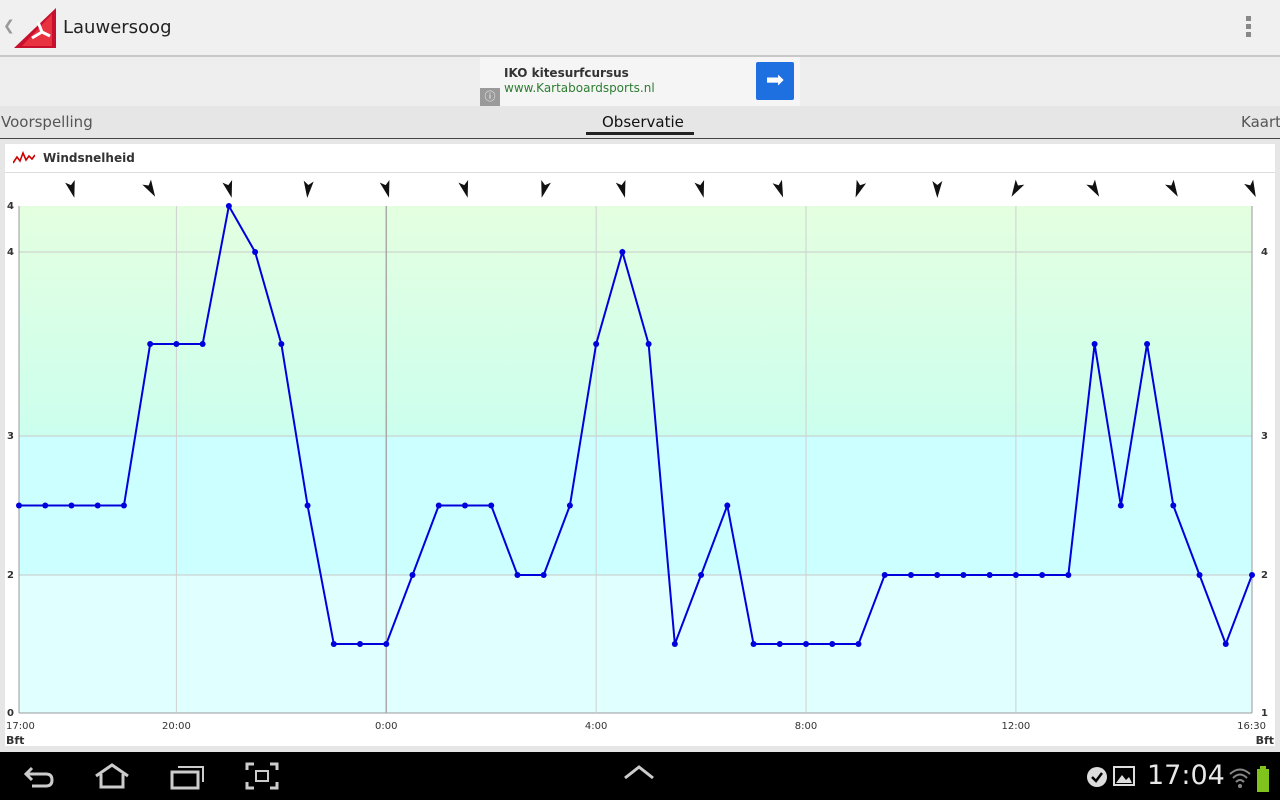 The height and width of the screenshot is (800, 1280). Describe the element at coordinates (1264, 713) in the screenshot. I see `y-tick-right: 1` at that location.